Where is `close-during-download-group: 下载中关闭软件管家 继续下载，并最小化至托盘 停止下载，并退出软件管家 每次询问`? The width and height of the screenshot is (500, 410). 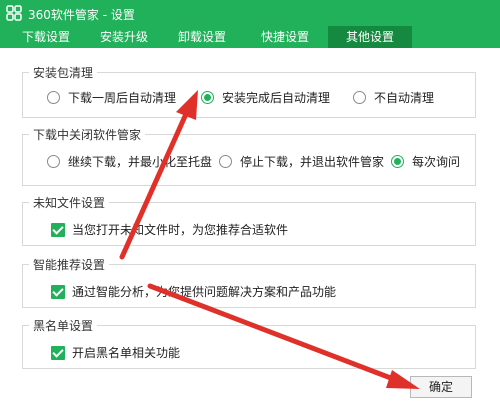
close-during-download-group: 下载中关闭软件管家 继续下载，并最小化至托盘 停止下载，并退出软件管家 每次询问 is located at coordinates (249, 156).